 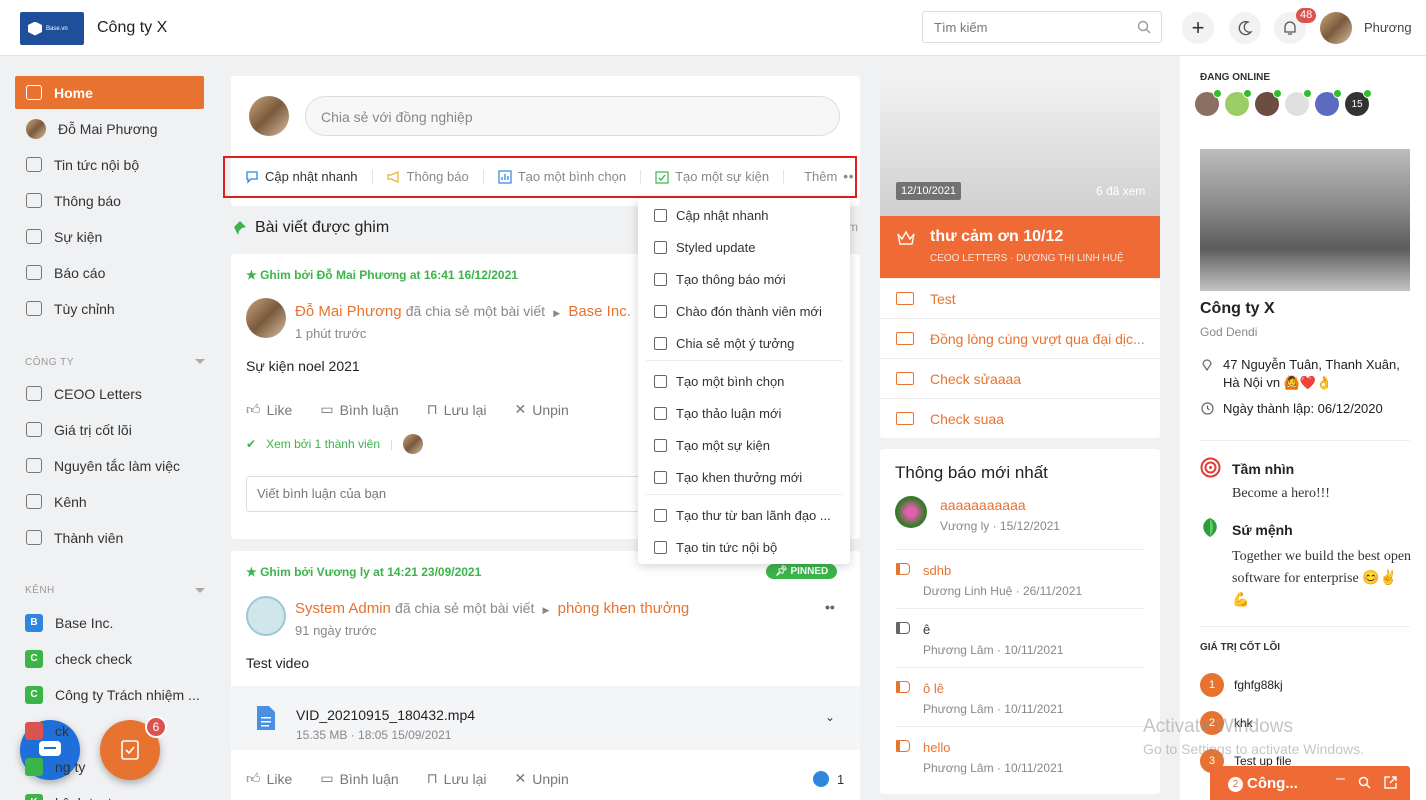 What do you see at coordinates (712, 176) in the screenshot?
I see `create-event-button: Tạo một sự kiện` at bounding box center [712, 176].